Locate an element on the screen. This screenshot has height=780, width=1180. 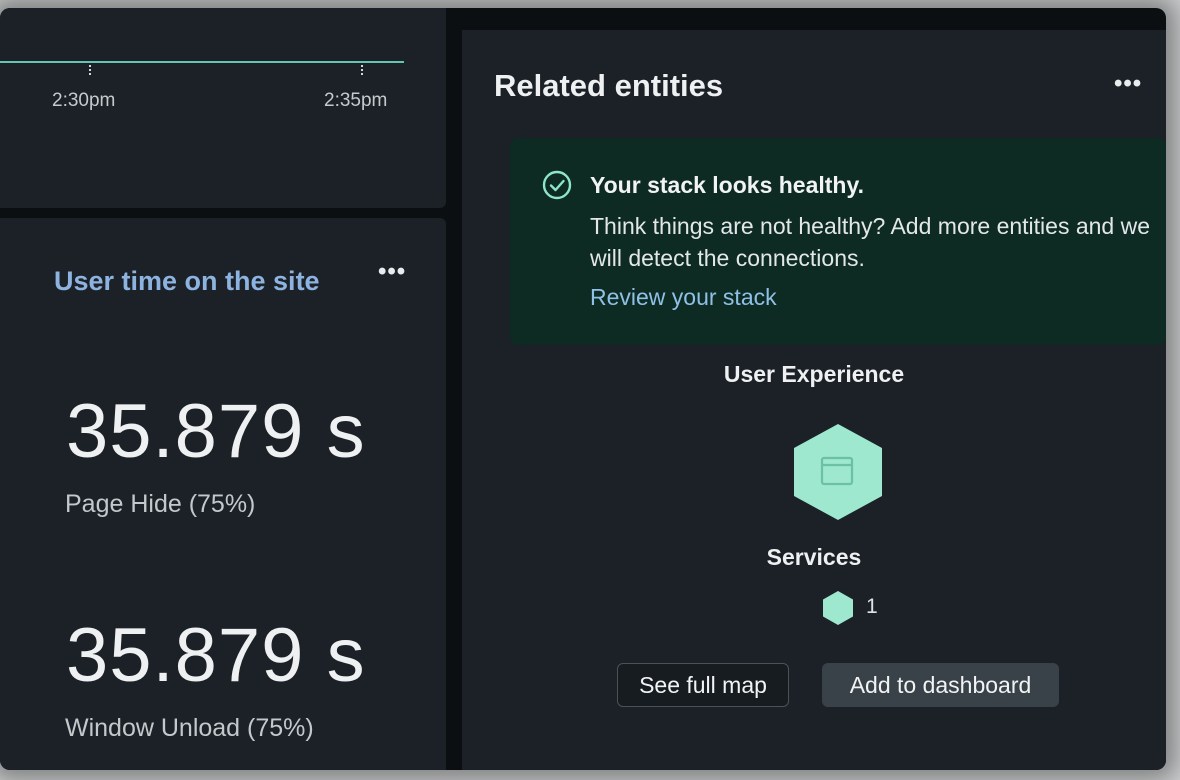
review-stack-link: Review your stack is located at coordinates (683, 297).